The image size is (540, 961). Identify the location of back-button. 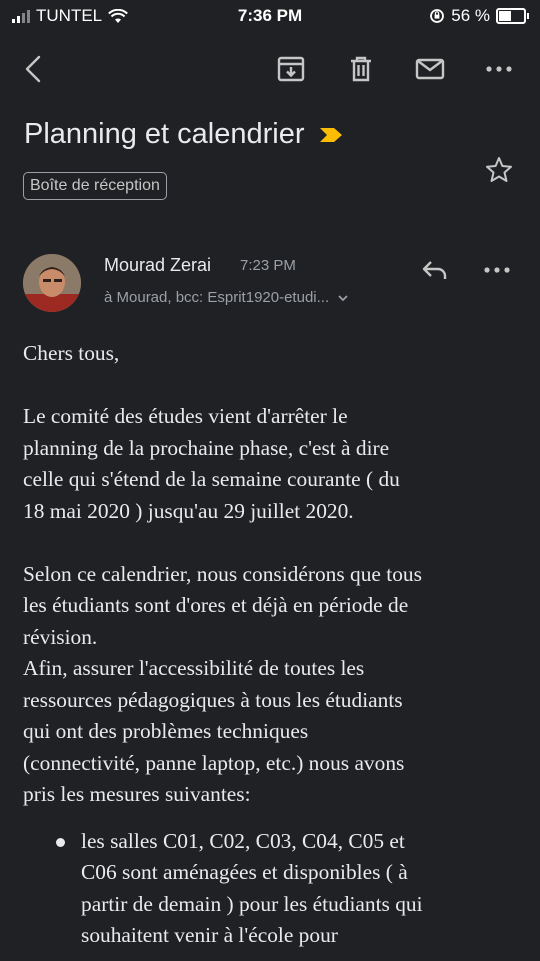
(33, 69).